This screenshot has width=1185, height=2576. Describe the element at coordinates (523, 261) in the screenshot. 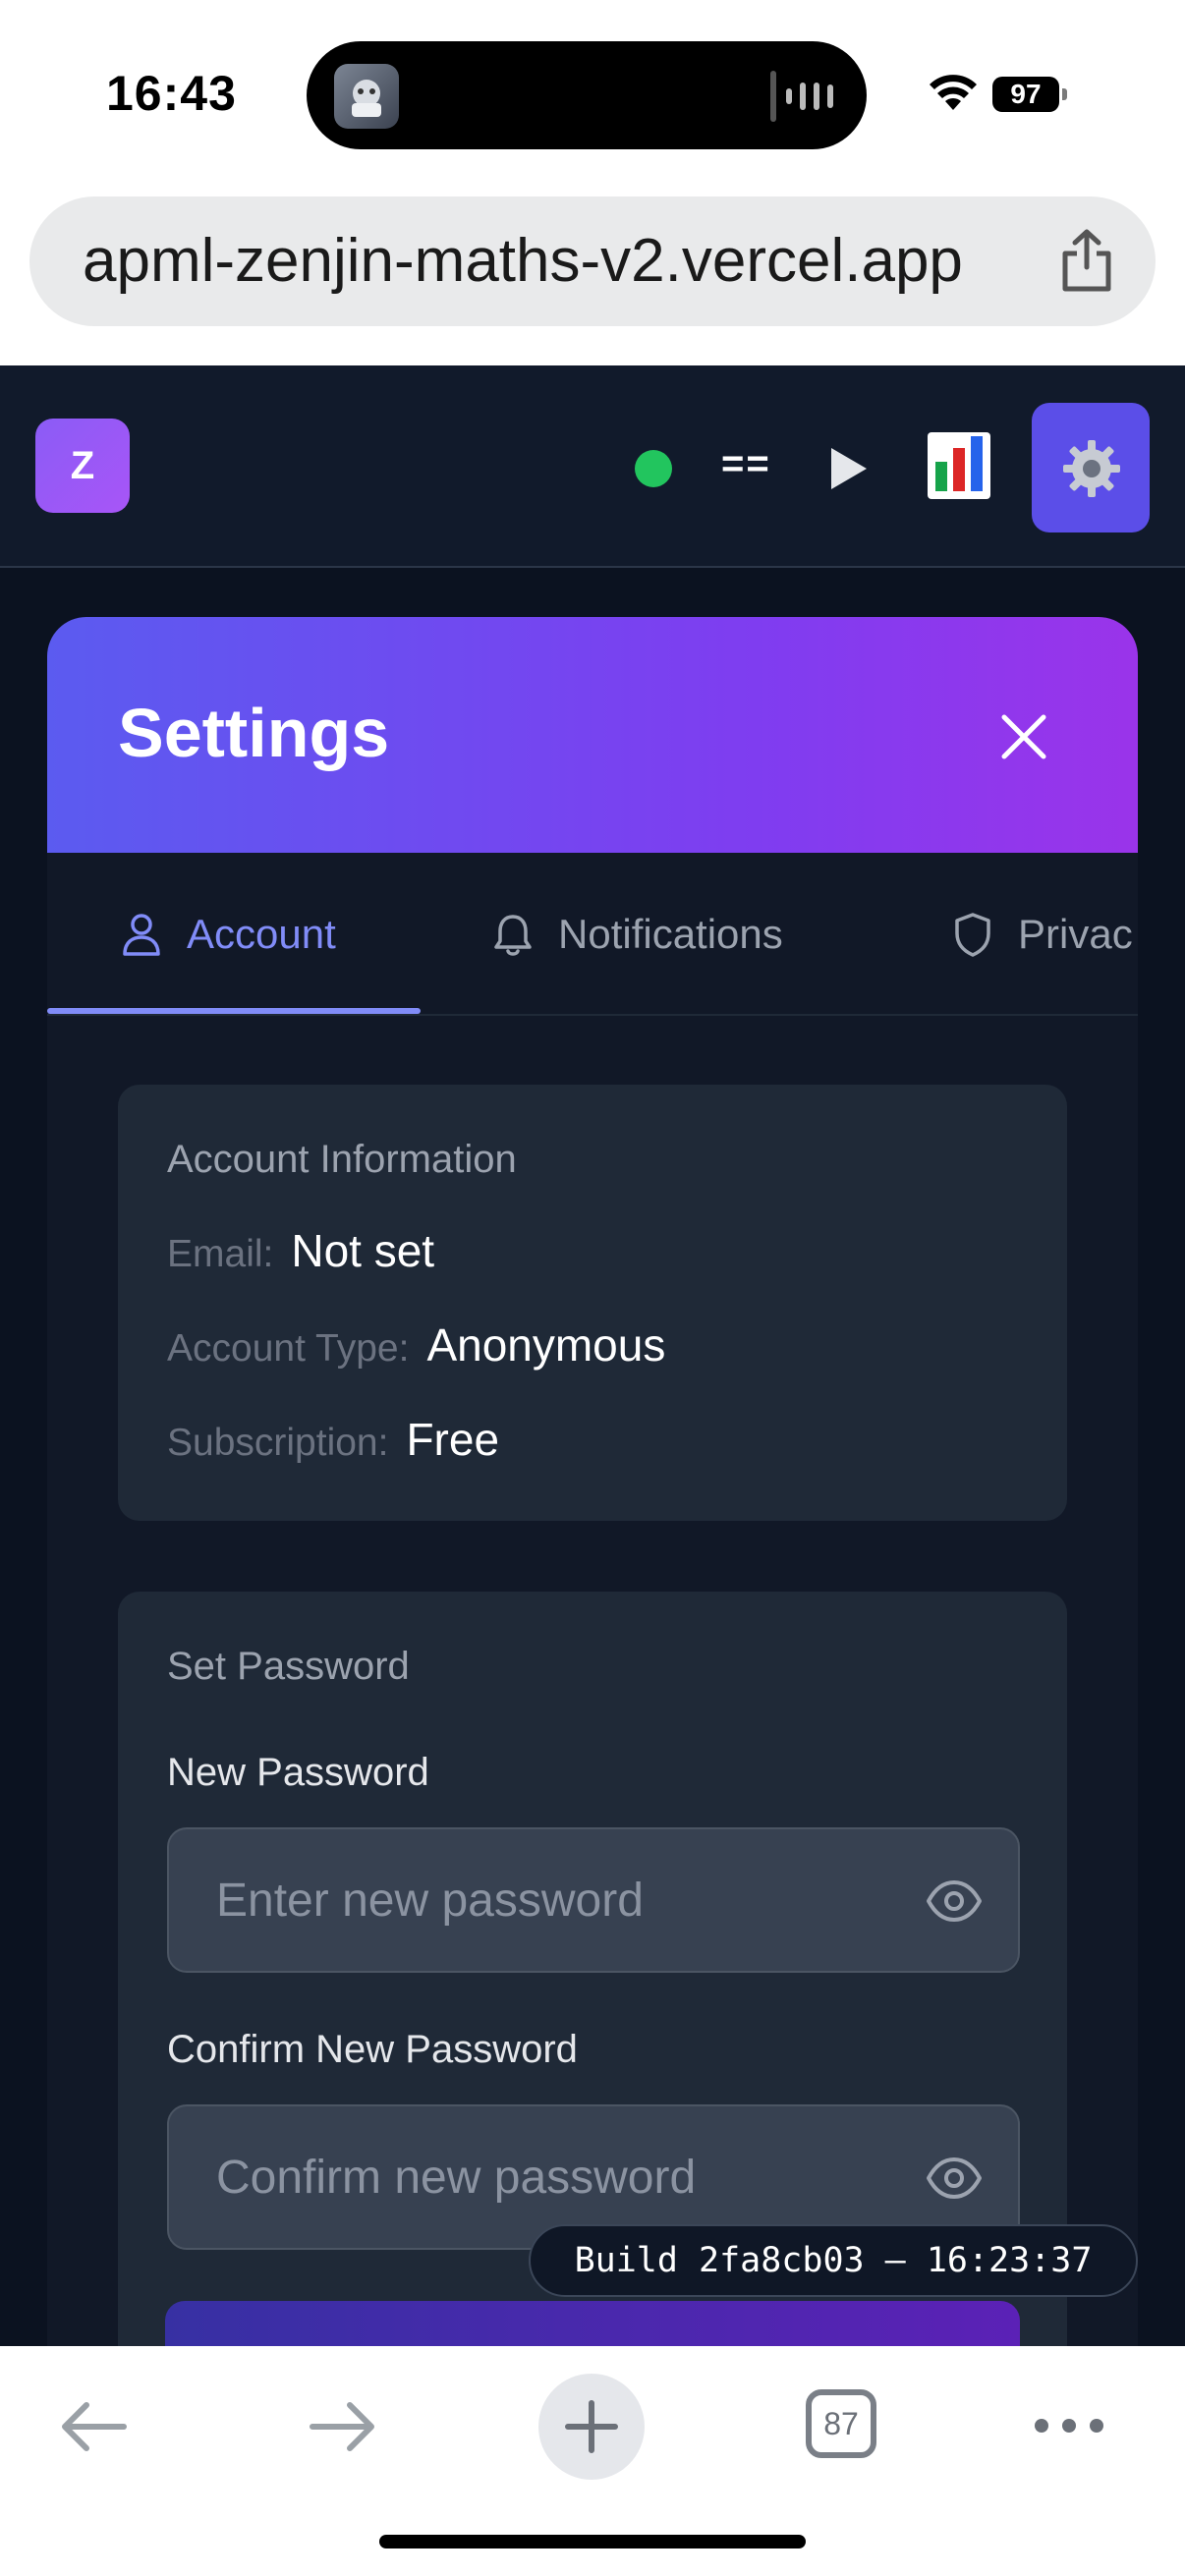

I see `url-text: apml-zenjin-maths-v2.vercel.app` at that location.